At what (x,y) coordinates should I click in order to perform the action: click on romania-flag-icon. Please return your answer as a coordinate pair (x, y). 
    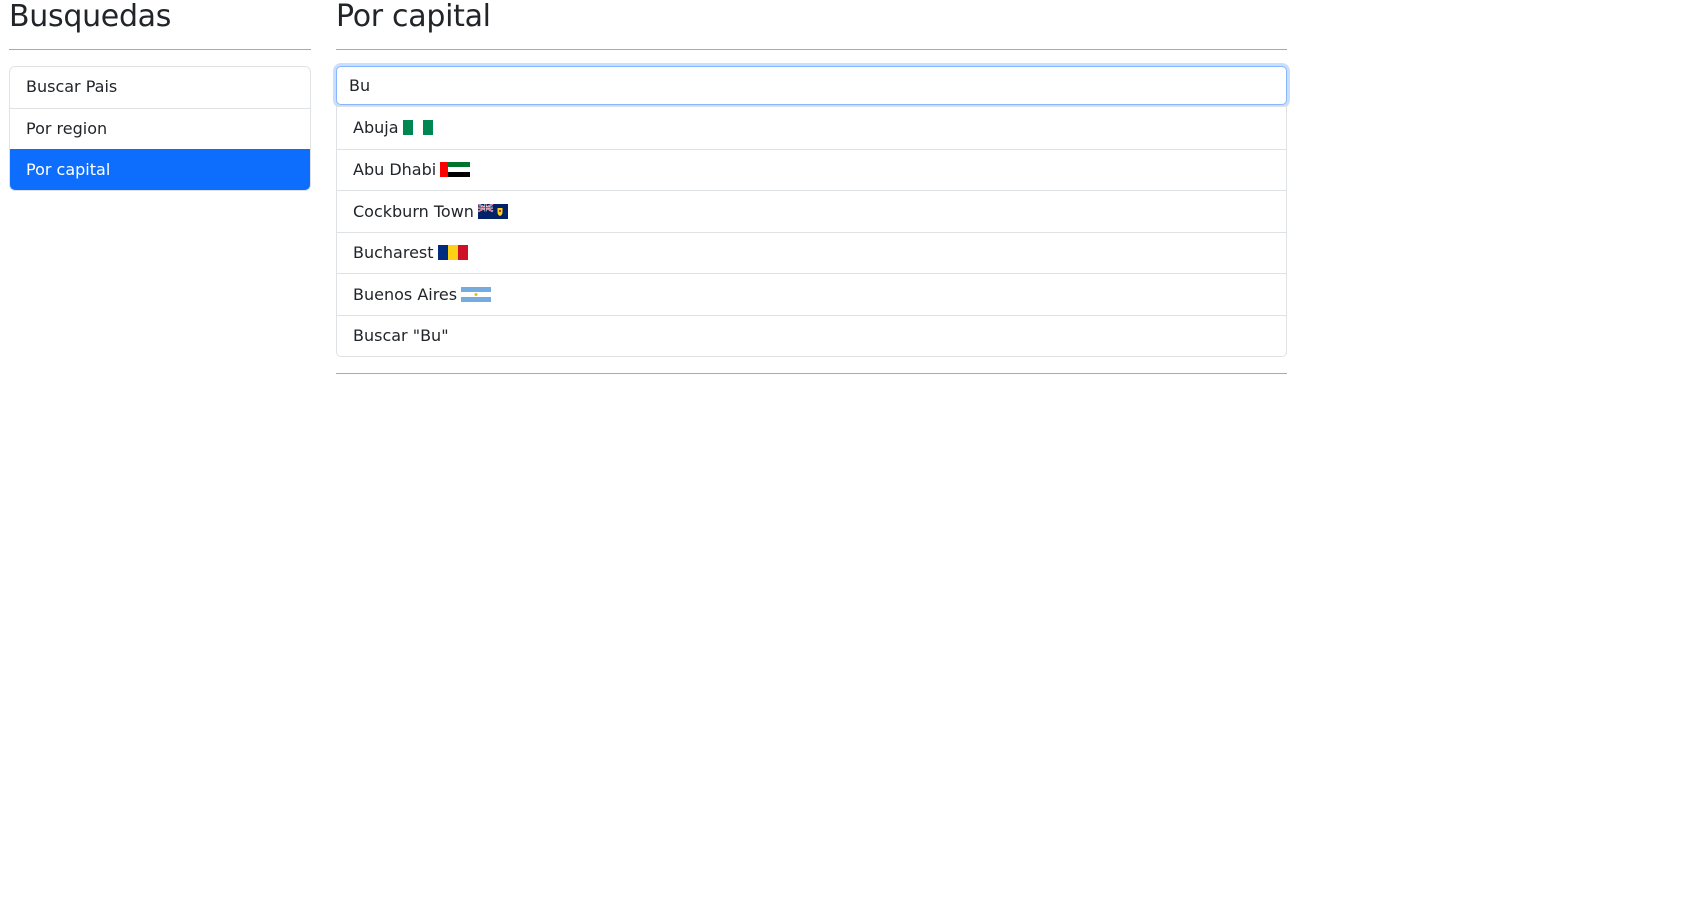
    Looking at the image, I should click on (452, 253).